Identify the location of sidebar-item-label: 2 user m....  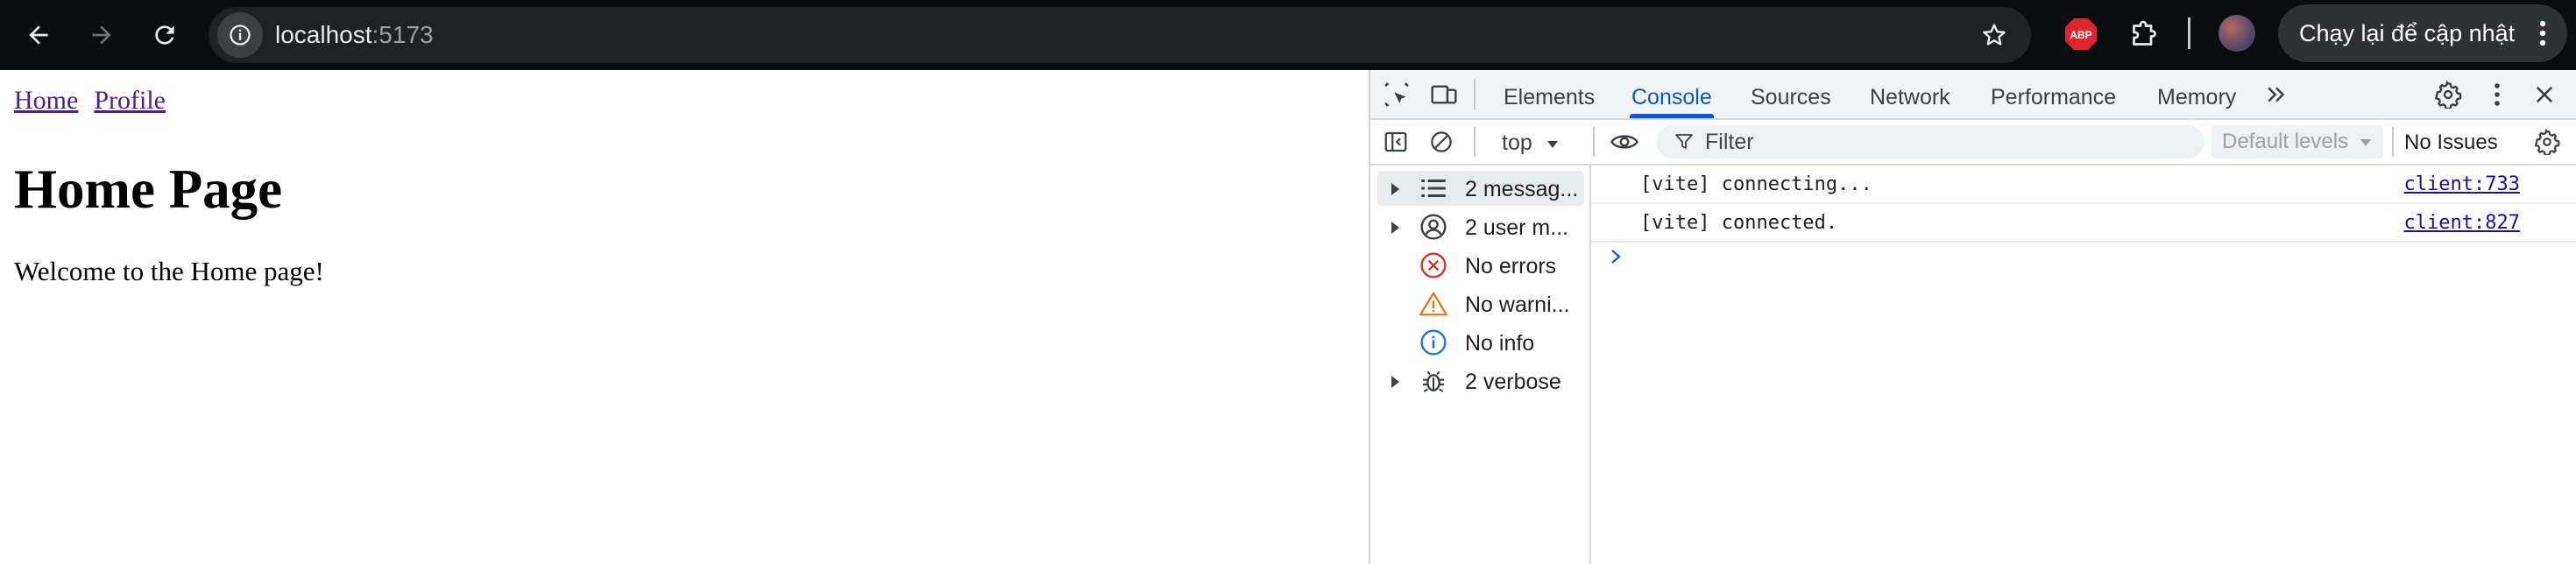
(1517, 227).